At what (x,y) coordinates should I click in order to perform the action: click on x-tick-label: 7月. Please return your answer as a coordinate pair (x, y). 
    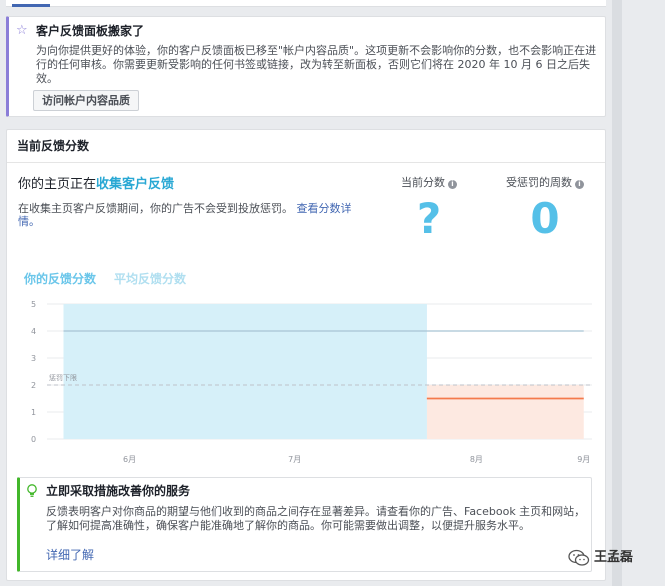
    Looking at the image, I should click on (294, 459).